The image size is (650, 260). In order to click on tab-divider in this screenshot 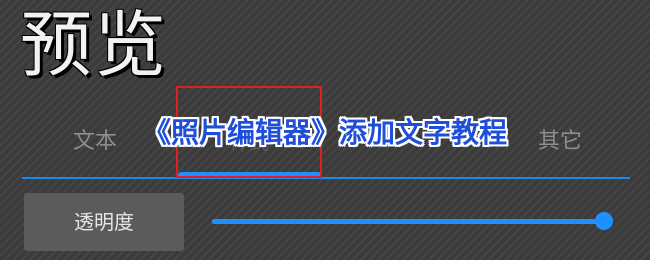, I will do `click(326, 178)`.